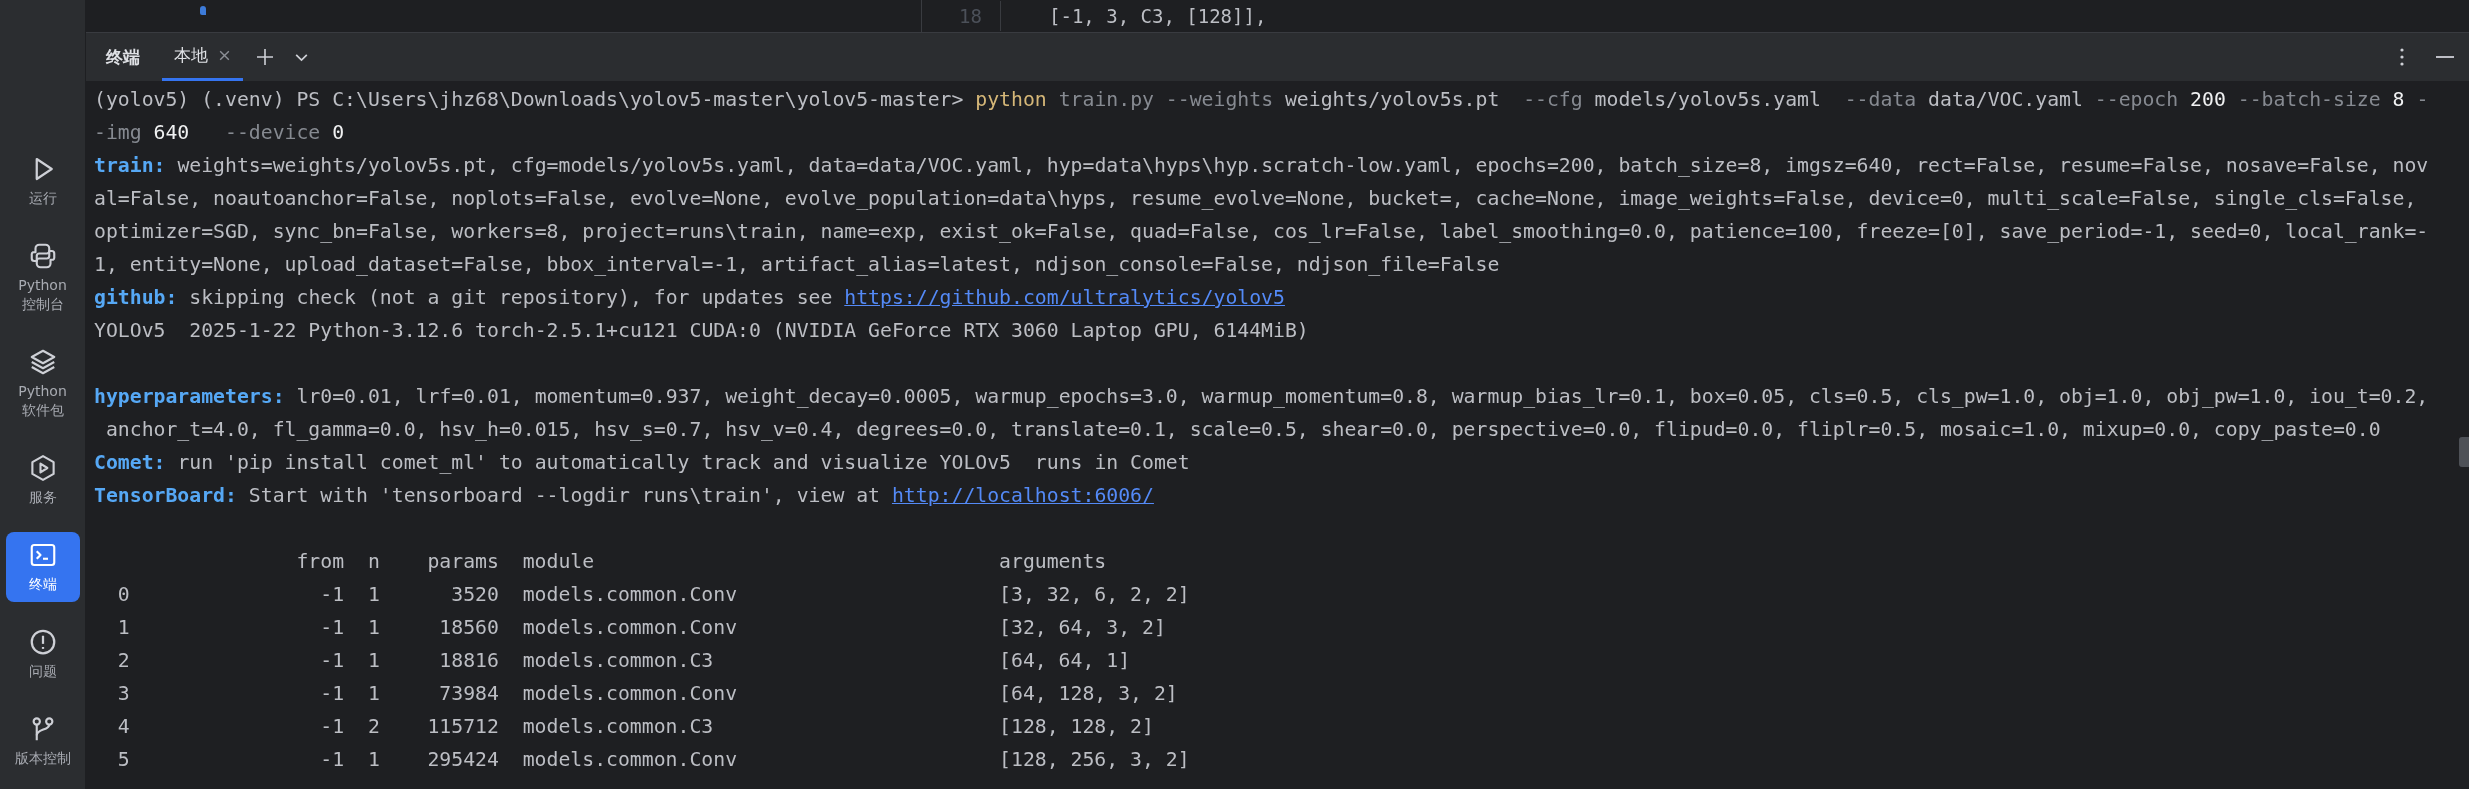 This screenshot has height=789, width=2469. Describe the element at coordinates (130, 462) in the screenshot. I see `log-label: Comet:` at that location.